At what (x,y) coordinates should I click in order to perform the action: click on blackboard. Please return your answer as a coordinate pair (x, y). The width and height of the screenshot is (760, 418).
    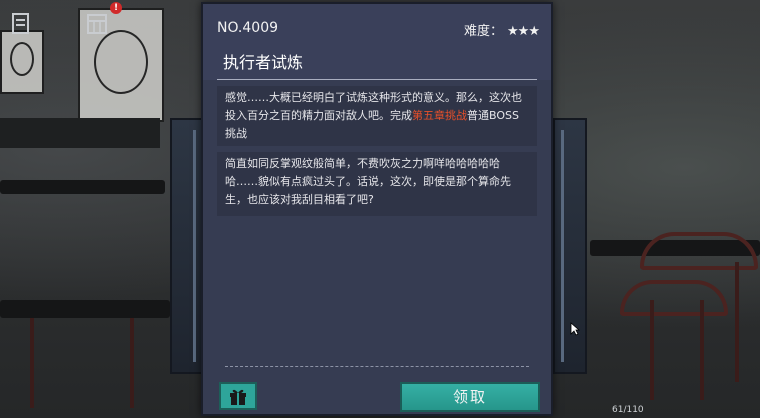
    Looking at the image, I should click on (80, 133).